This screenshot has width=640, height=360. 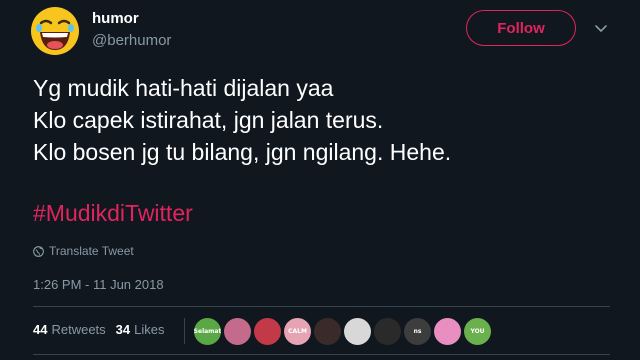 What do you see at coordinates (38, 251) in the screenshot?
I see `globe-icon` at bounding box center [38, 251].